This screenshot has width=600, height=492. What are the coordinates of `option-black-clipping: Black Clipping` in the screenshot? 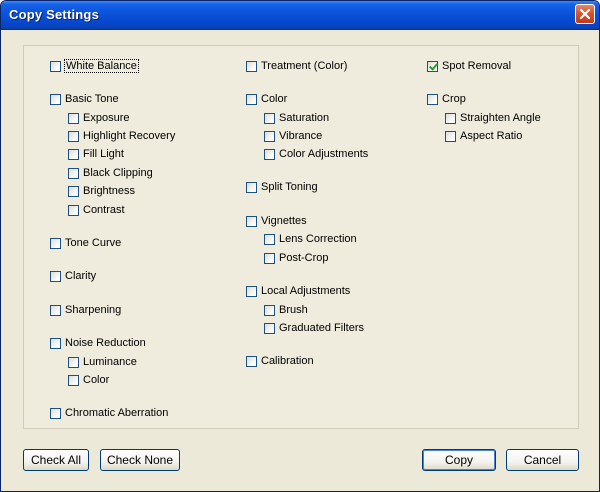 It's located at (110, 173).